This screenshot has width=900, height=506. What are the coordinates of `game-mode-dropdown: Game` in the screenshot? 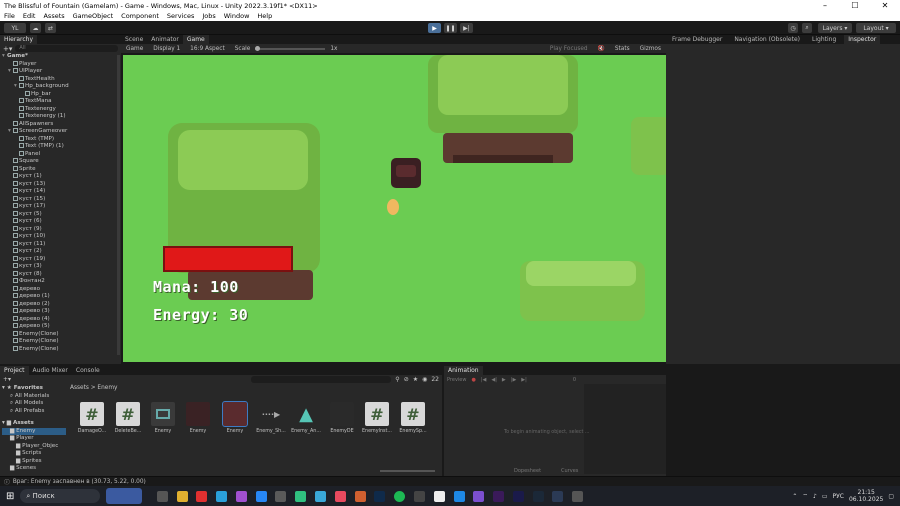 It's located at (134, 49).